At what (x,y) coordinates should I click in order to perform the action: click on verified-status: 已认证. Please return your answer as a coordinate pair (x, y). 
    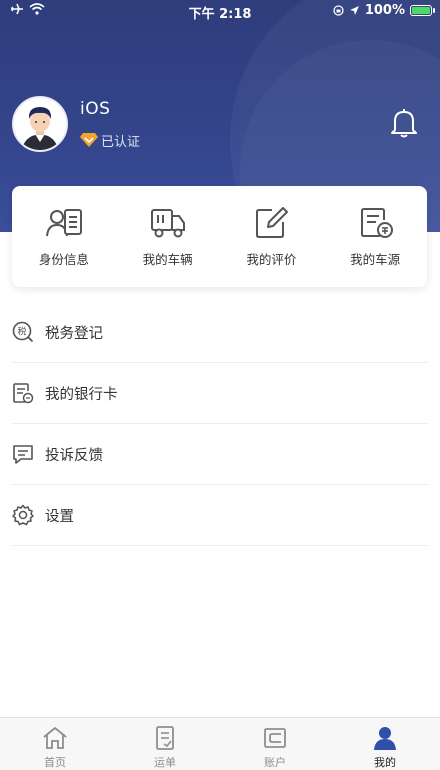
    Looking at the image, I should click on (110, 140).